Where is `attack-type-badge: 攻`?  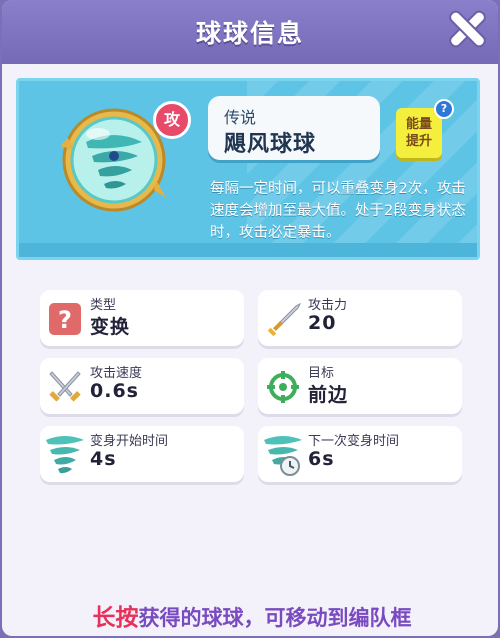 attack-type-badge: 攻 is located at coordinates (172, 120).